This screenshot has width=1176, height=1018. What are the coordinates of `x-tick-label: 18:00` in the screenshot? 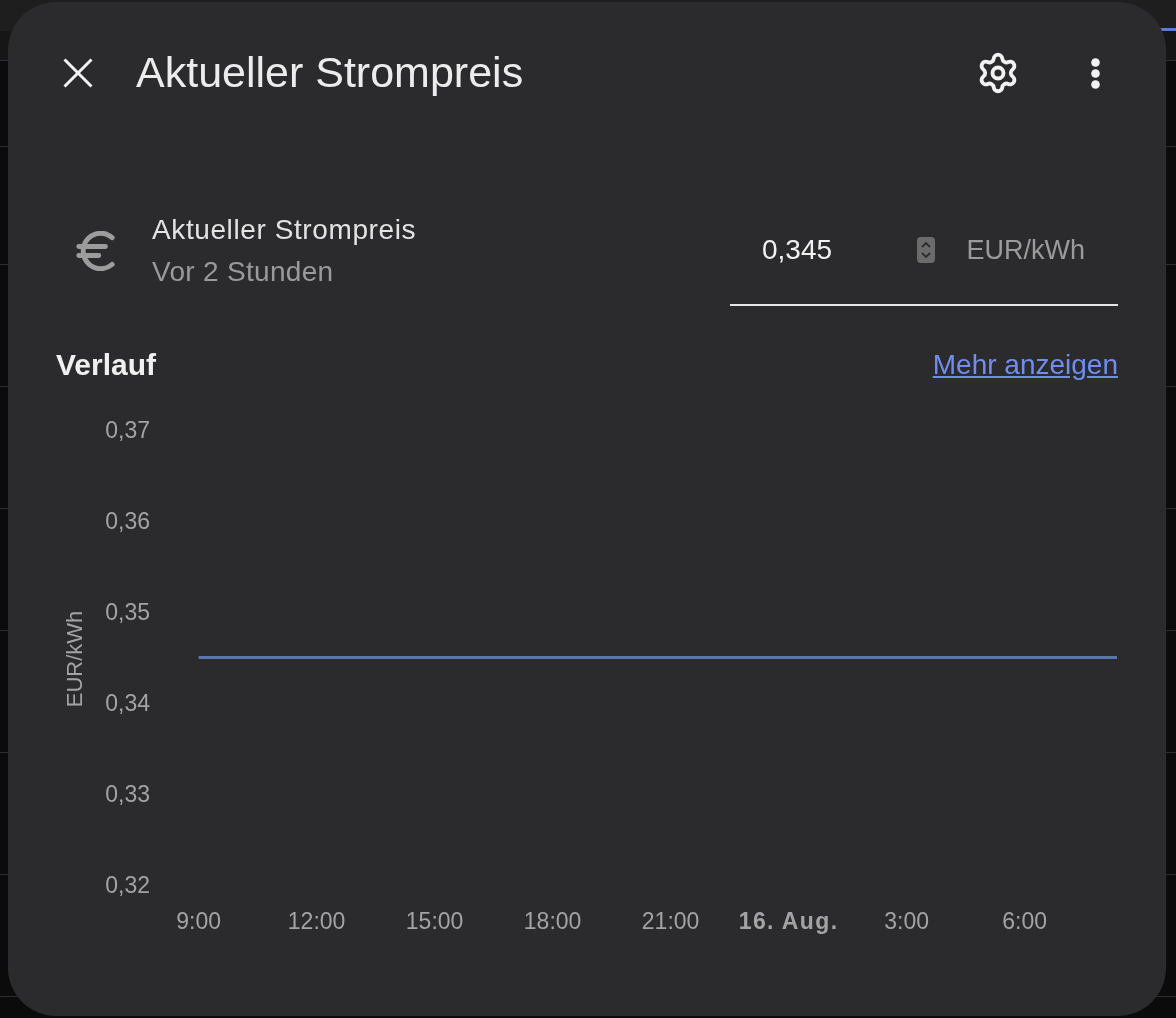 It's located at (552, 920).